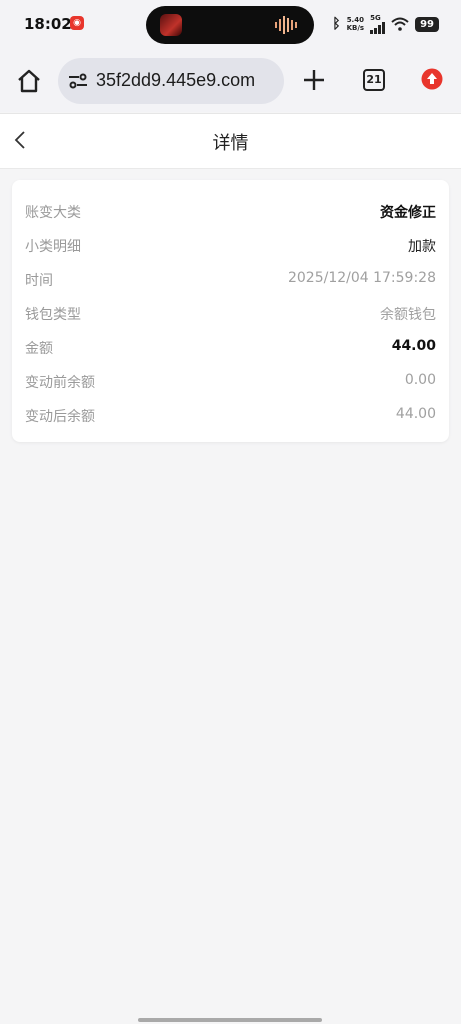  Describe the element at coordinates (420, 380) in the screenshot. I see `detail-value: 0.00` at that location.